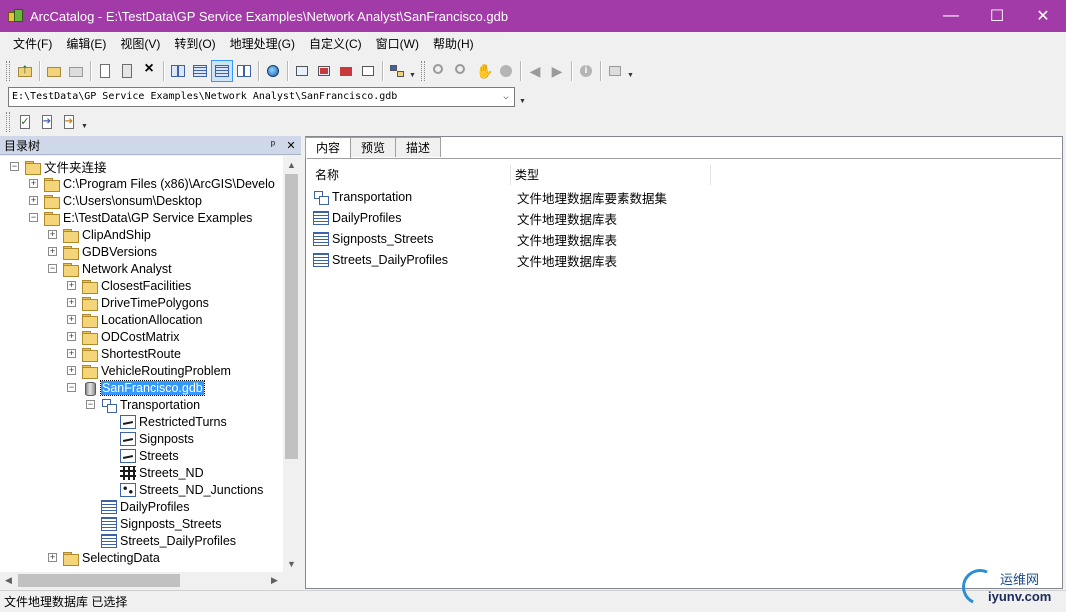 The width and height of the screenshot is (1066, 612). I want to click on menu-window: 窗口(W), so click(397, 44).